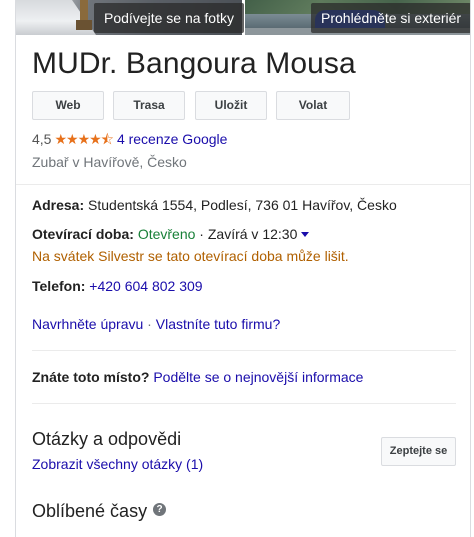 This screenshot has width=474, height=537. What do you see at coordinates (87, 324) in the screenshot?
I see `suggest-edit-link: Navrhněte úpravu` at bounding box center [87, 324].